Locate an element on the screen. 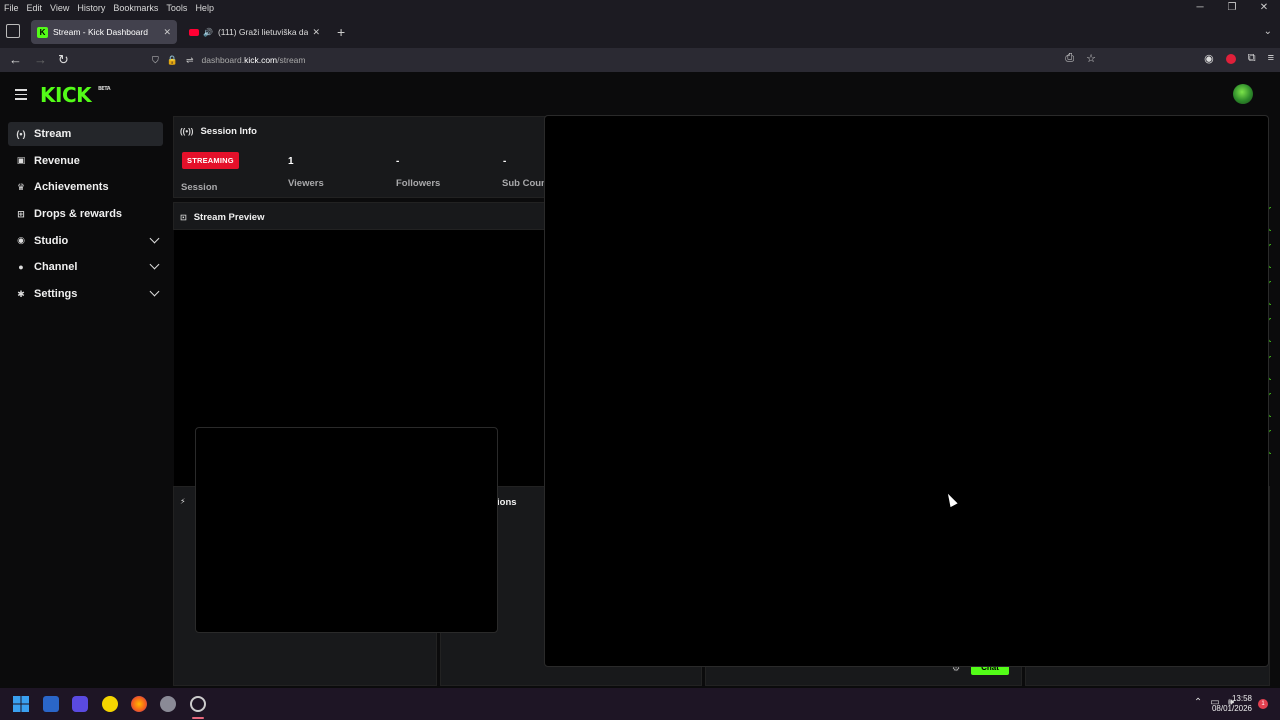  menu-help: Help is located at coordinates (204, 8).